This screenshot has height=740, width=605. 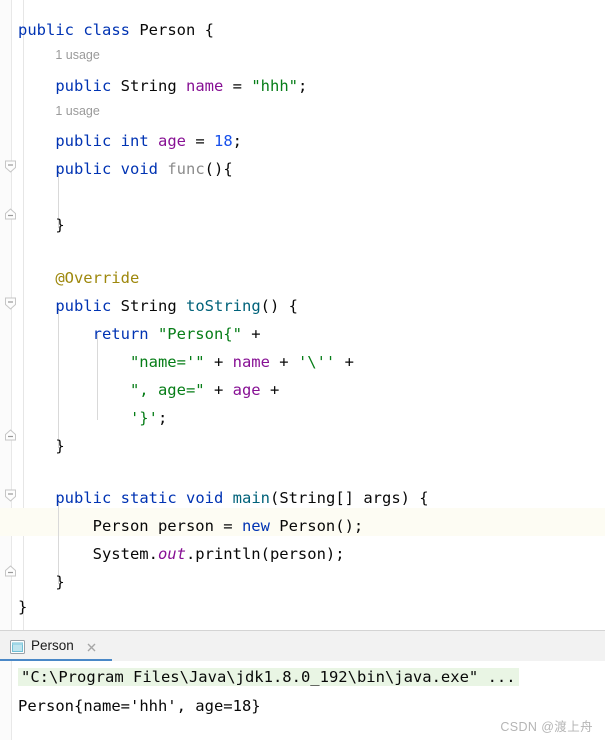 What do you see at coordinates (171, 554) in the screenshot?
I see `code-token: out` at bounding box center [171, 554].